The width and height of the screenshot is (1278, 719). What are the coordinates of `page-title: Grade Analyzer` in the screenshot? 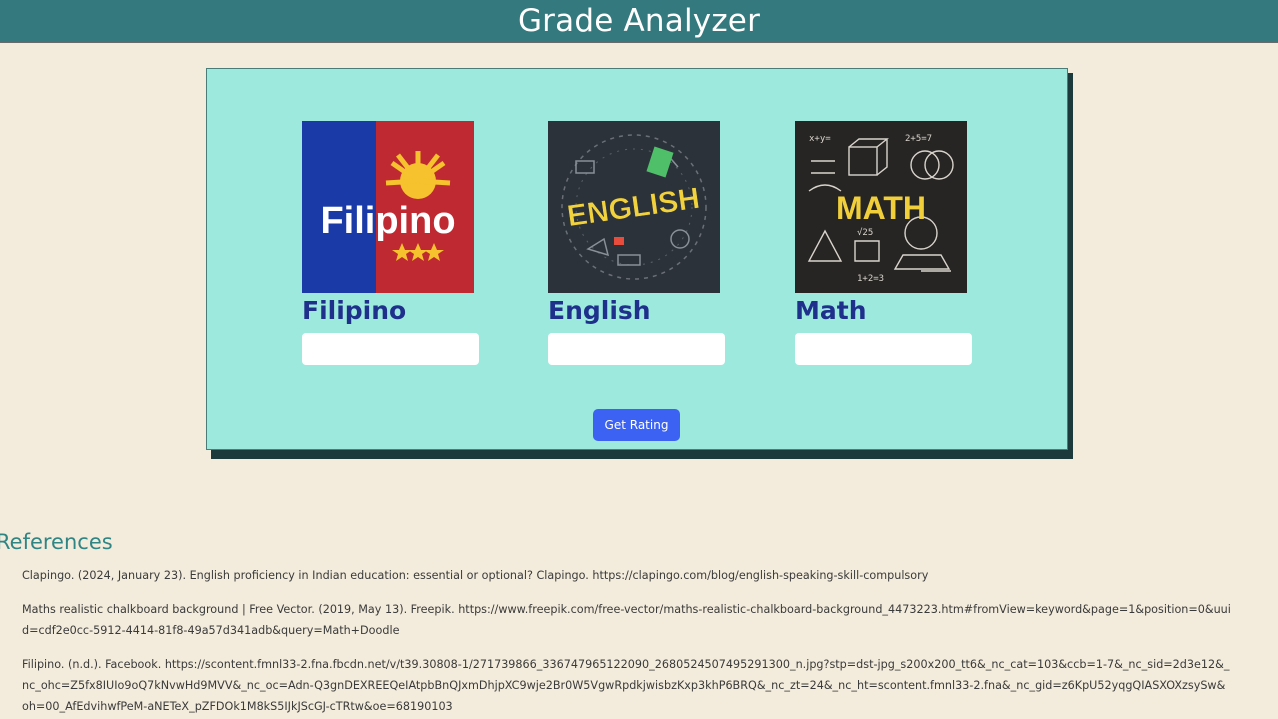 It's located at (639, 21).